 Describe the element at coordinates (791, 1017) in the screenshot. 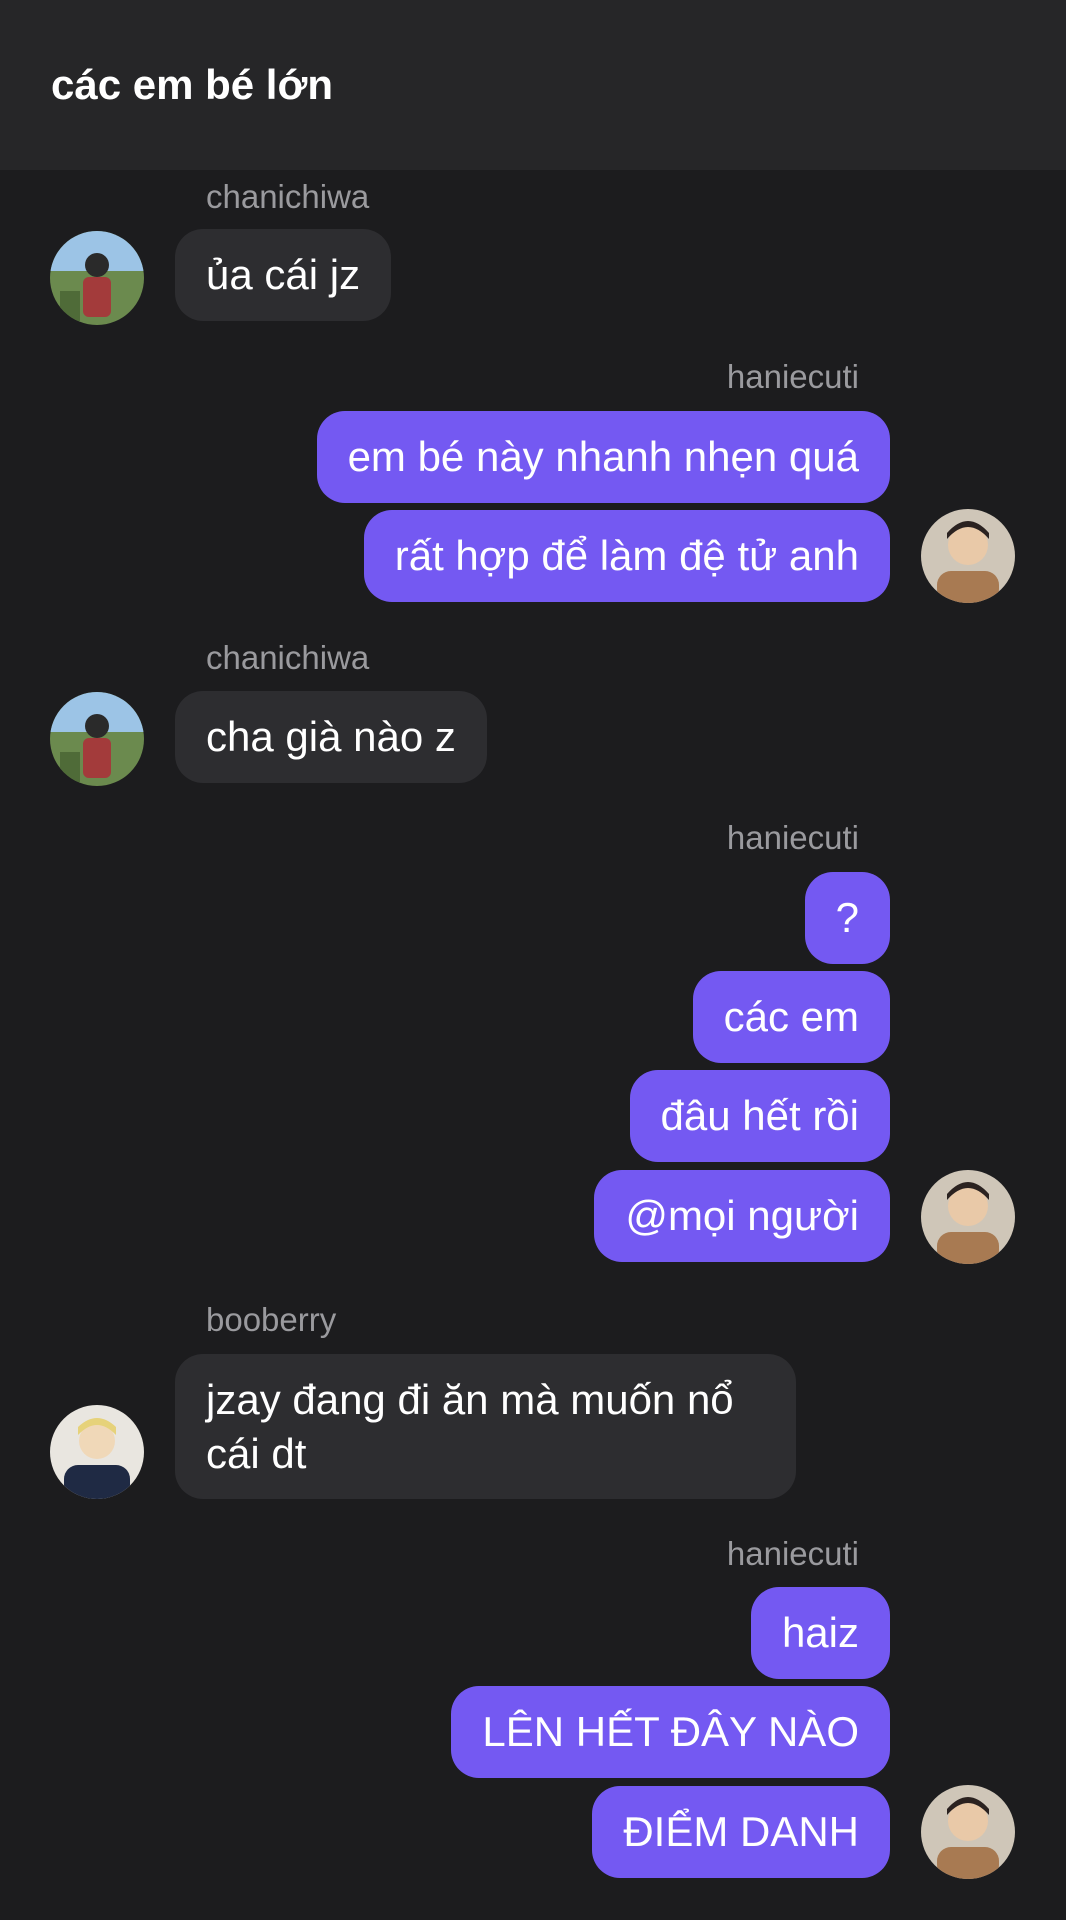

I see `message-bubble: các em` at that location.